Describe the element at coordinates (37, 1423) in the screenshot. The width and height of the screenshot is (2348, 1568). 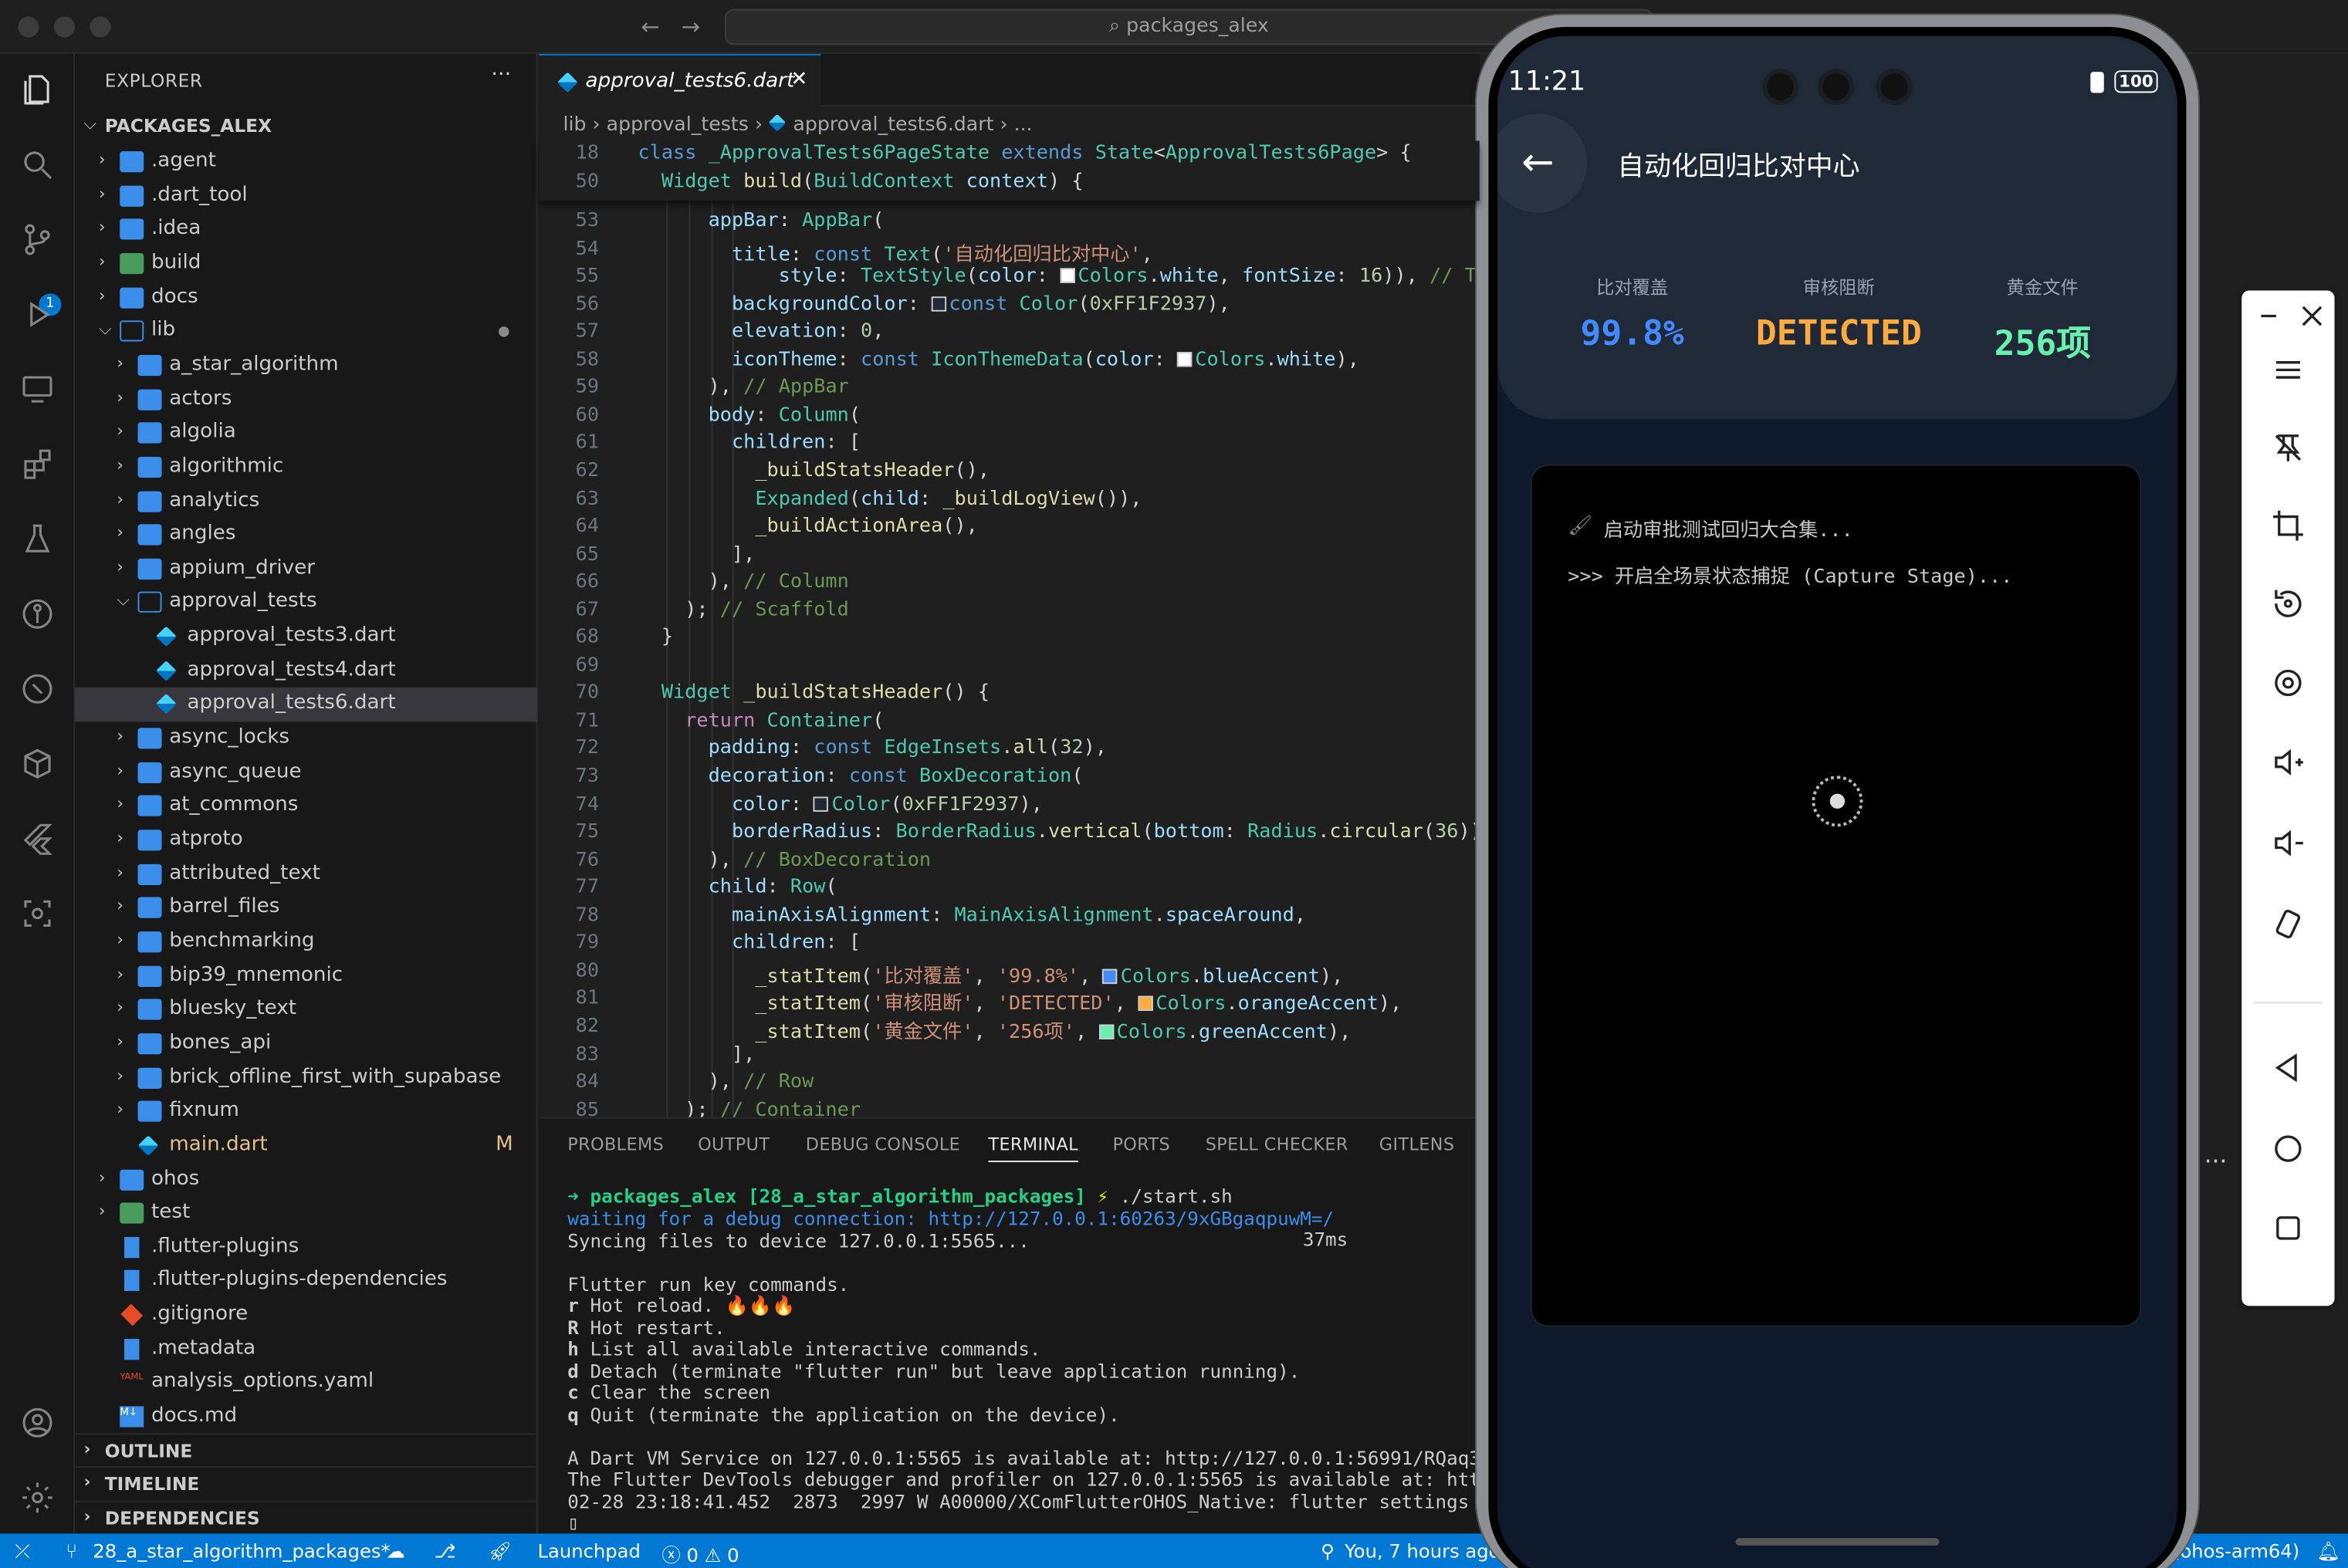
I see `account-icon` at that location.